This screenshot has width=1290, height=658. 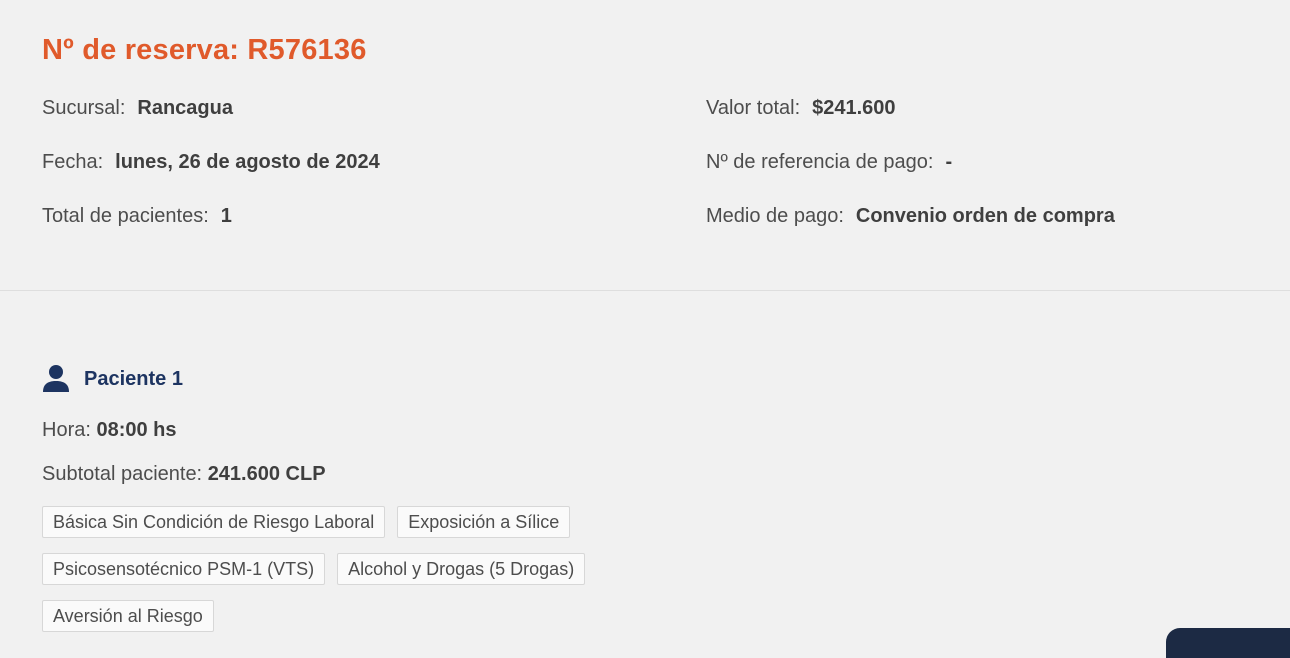 I want to click on patient-title: Paciente 1, so click(x=133, y=378).